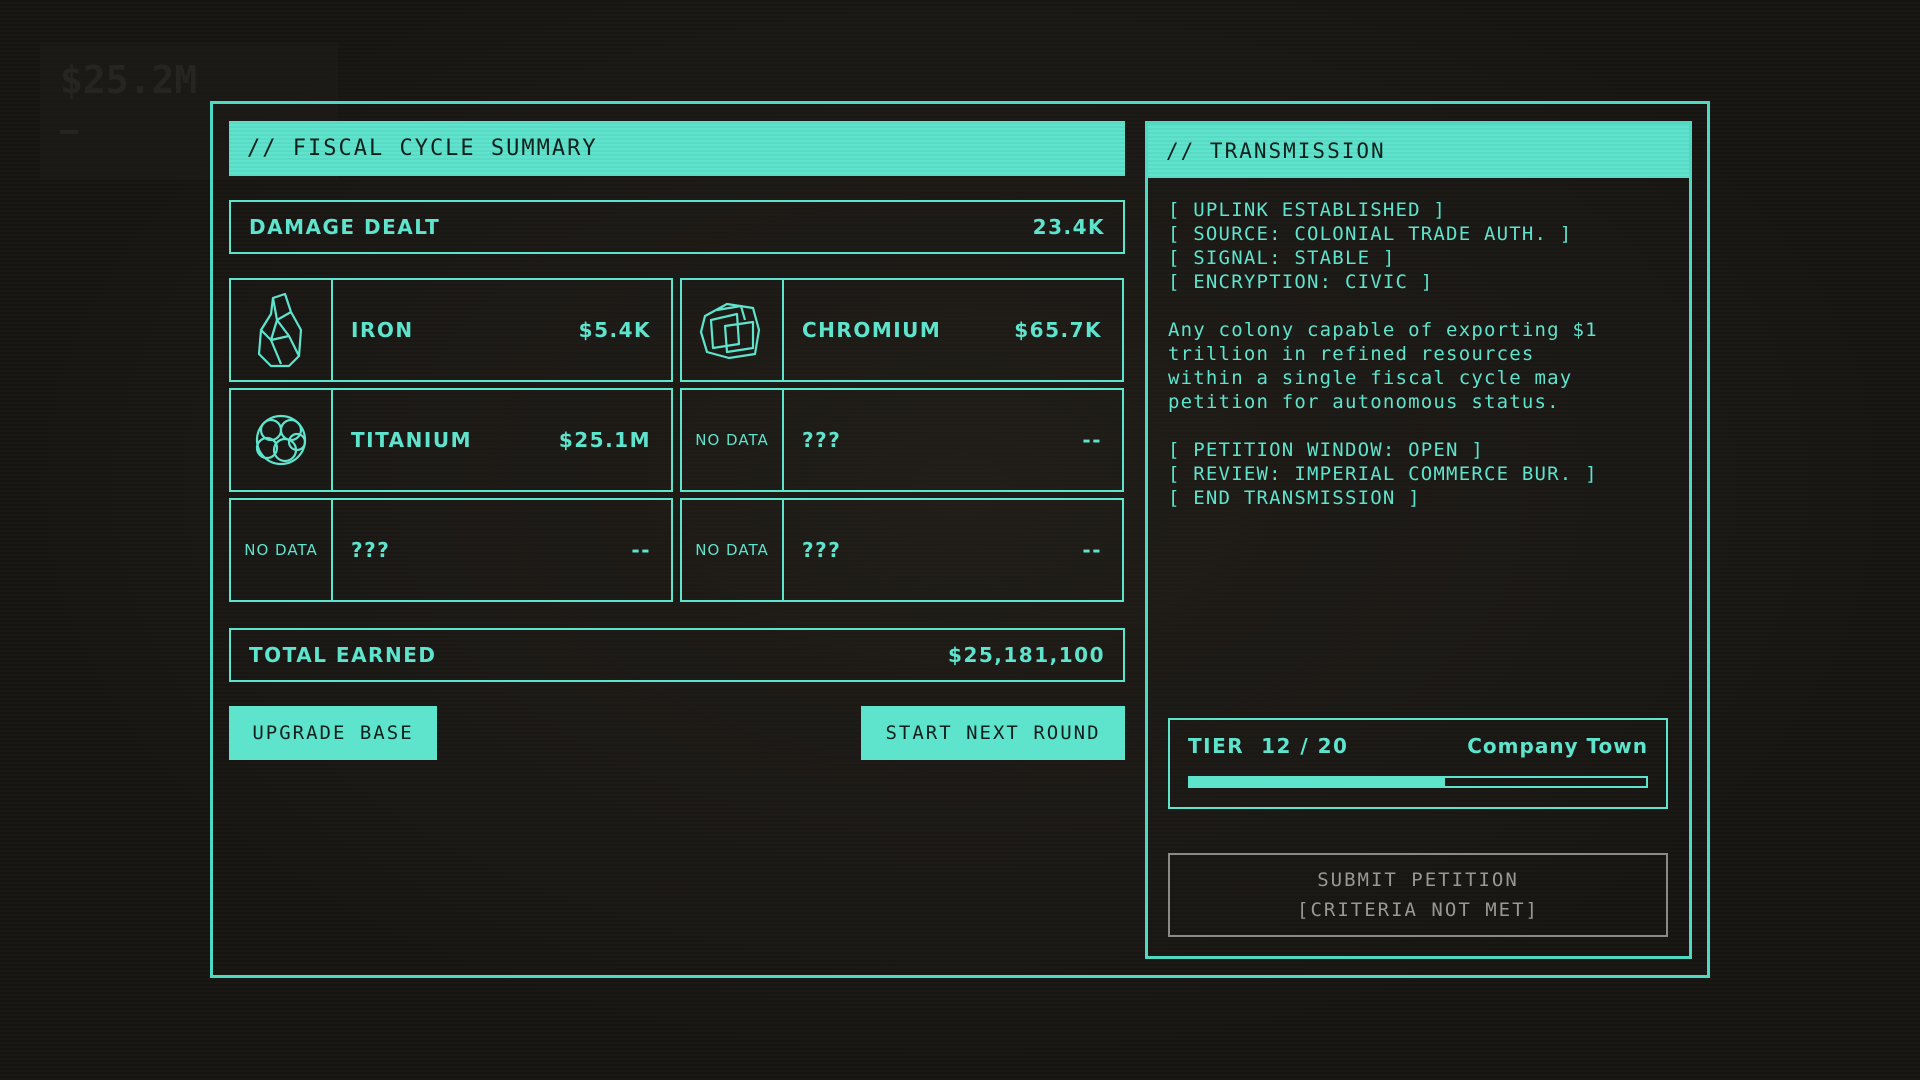  Describe the element at coordinates (1282, 258) in the screenshot. I see `transmission-line: [ SIGNAL: STABLE ]` at that location.